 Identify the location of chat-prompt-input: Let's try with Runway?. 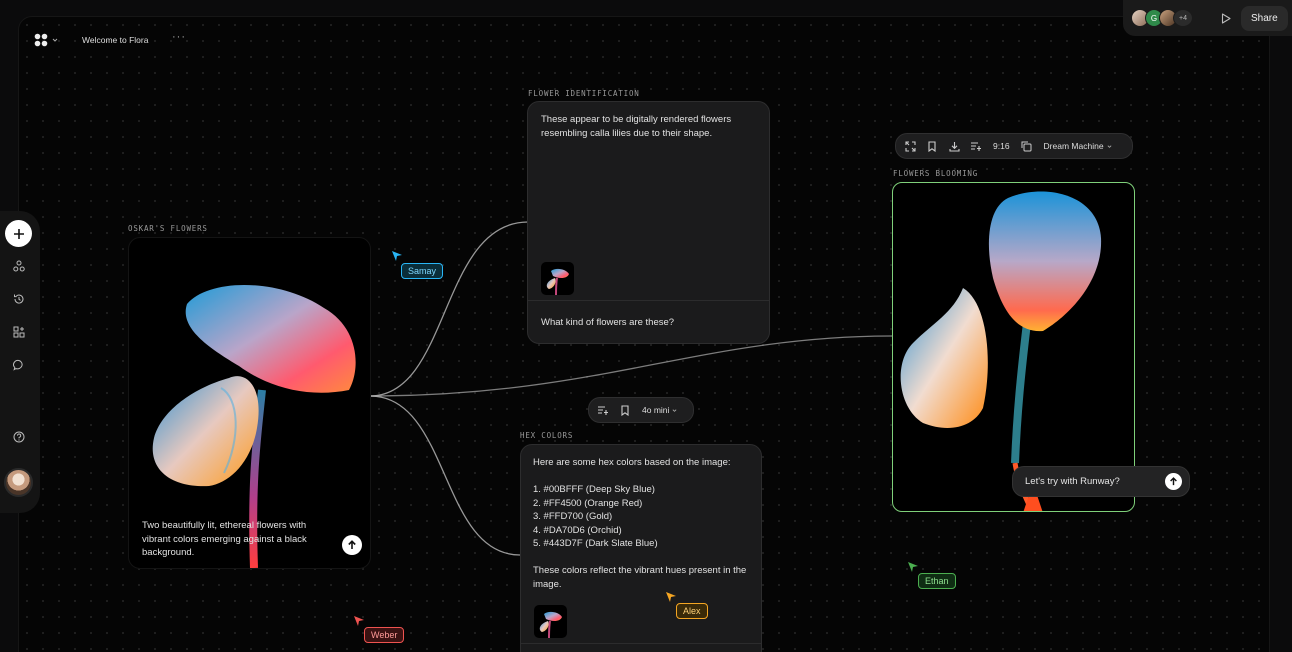
(1101, 481).